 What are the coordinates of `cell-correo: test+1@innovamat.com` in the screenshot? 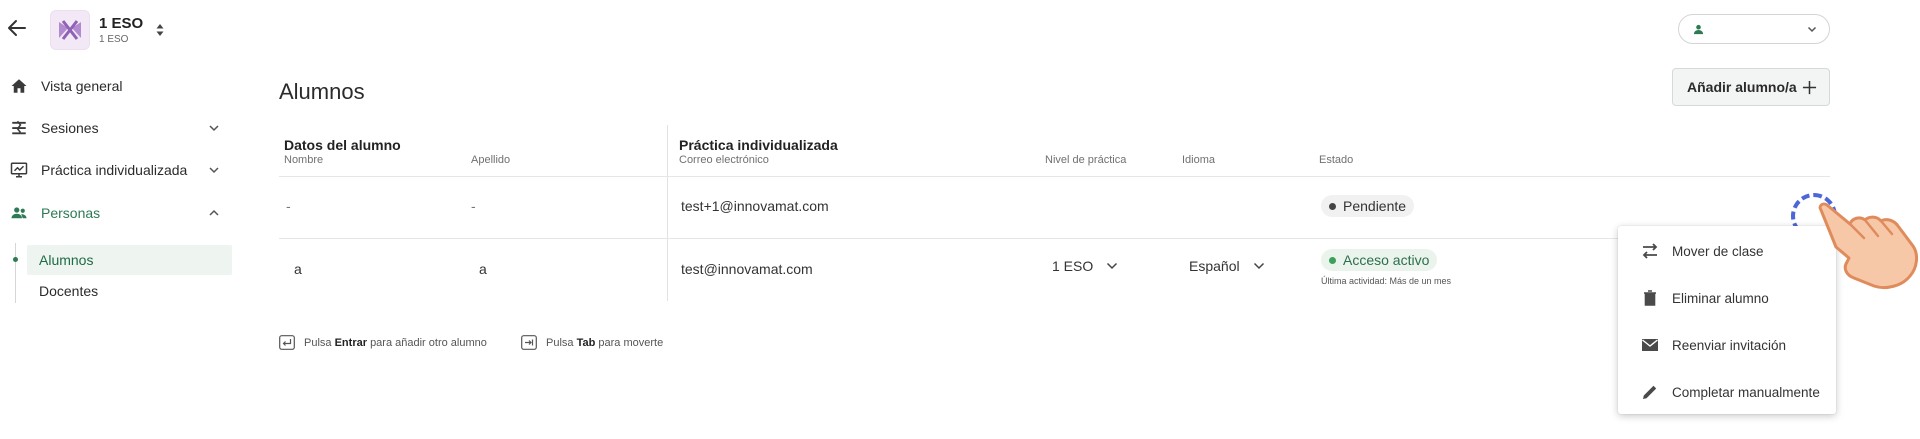 It's located at (755, 206).